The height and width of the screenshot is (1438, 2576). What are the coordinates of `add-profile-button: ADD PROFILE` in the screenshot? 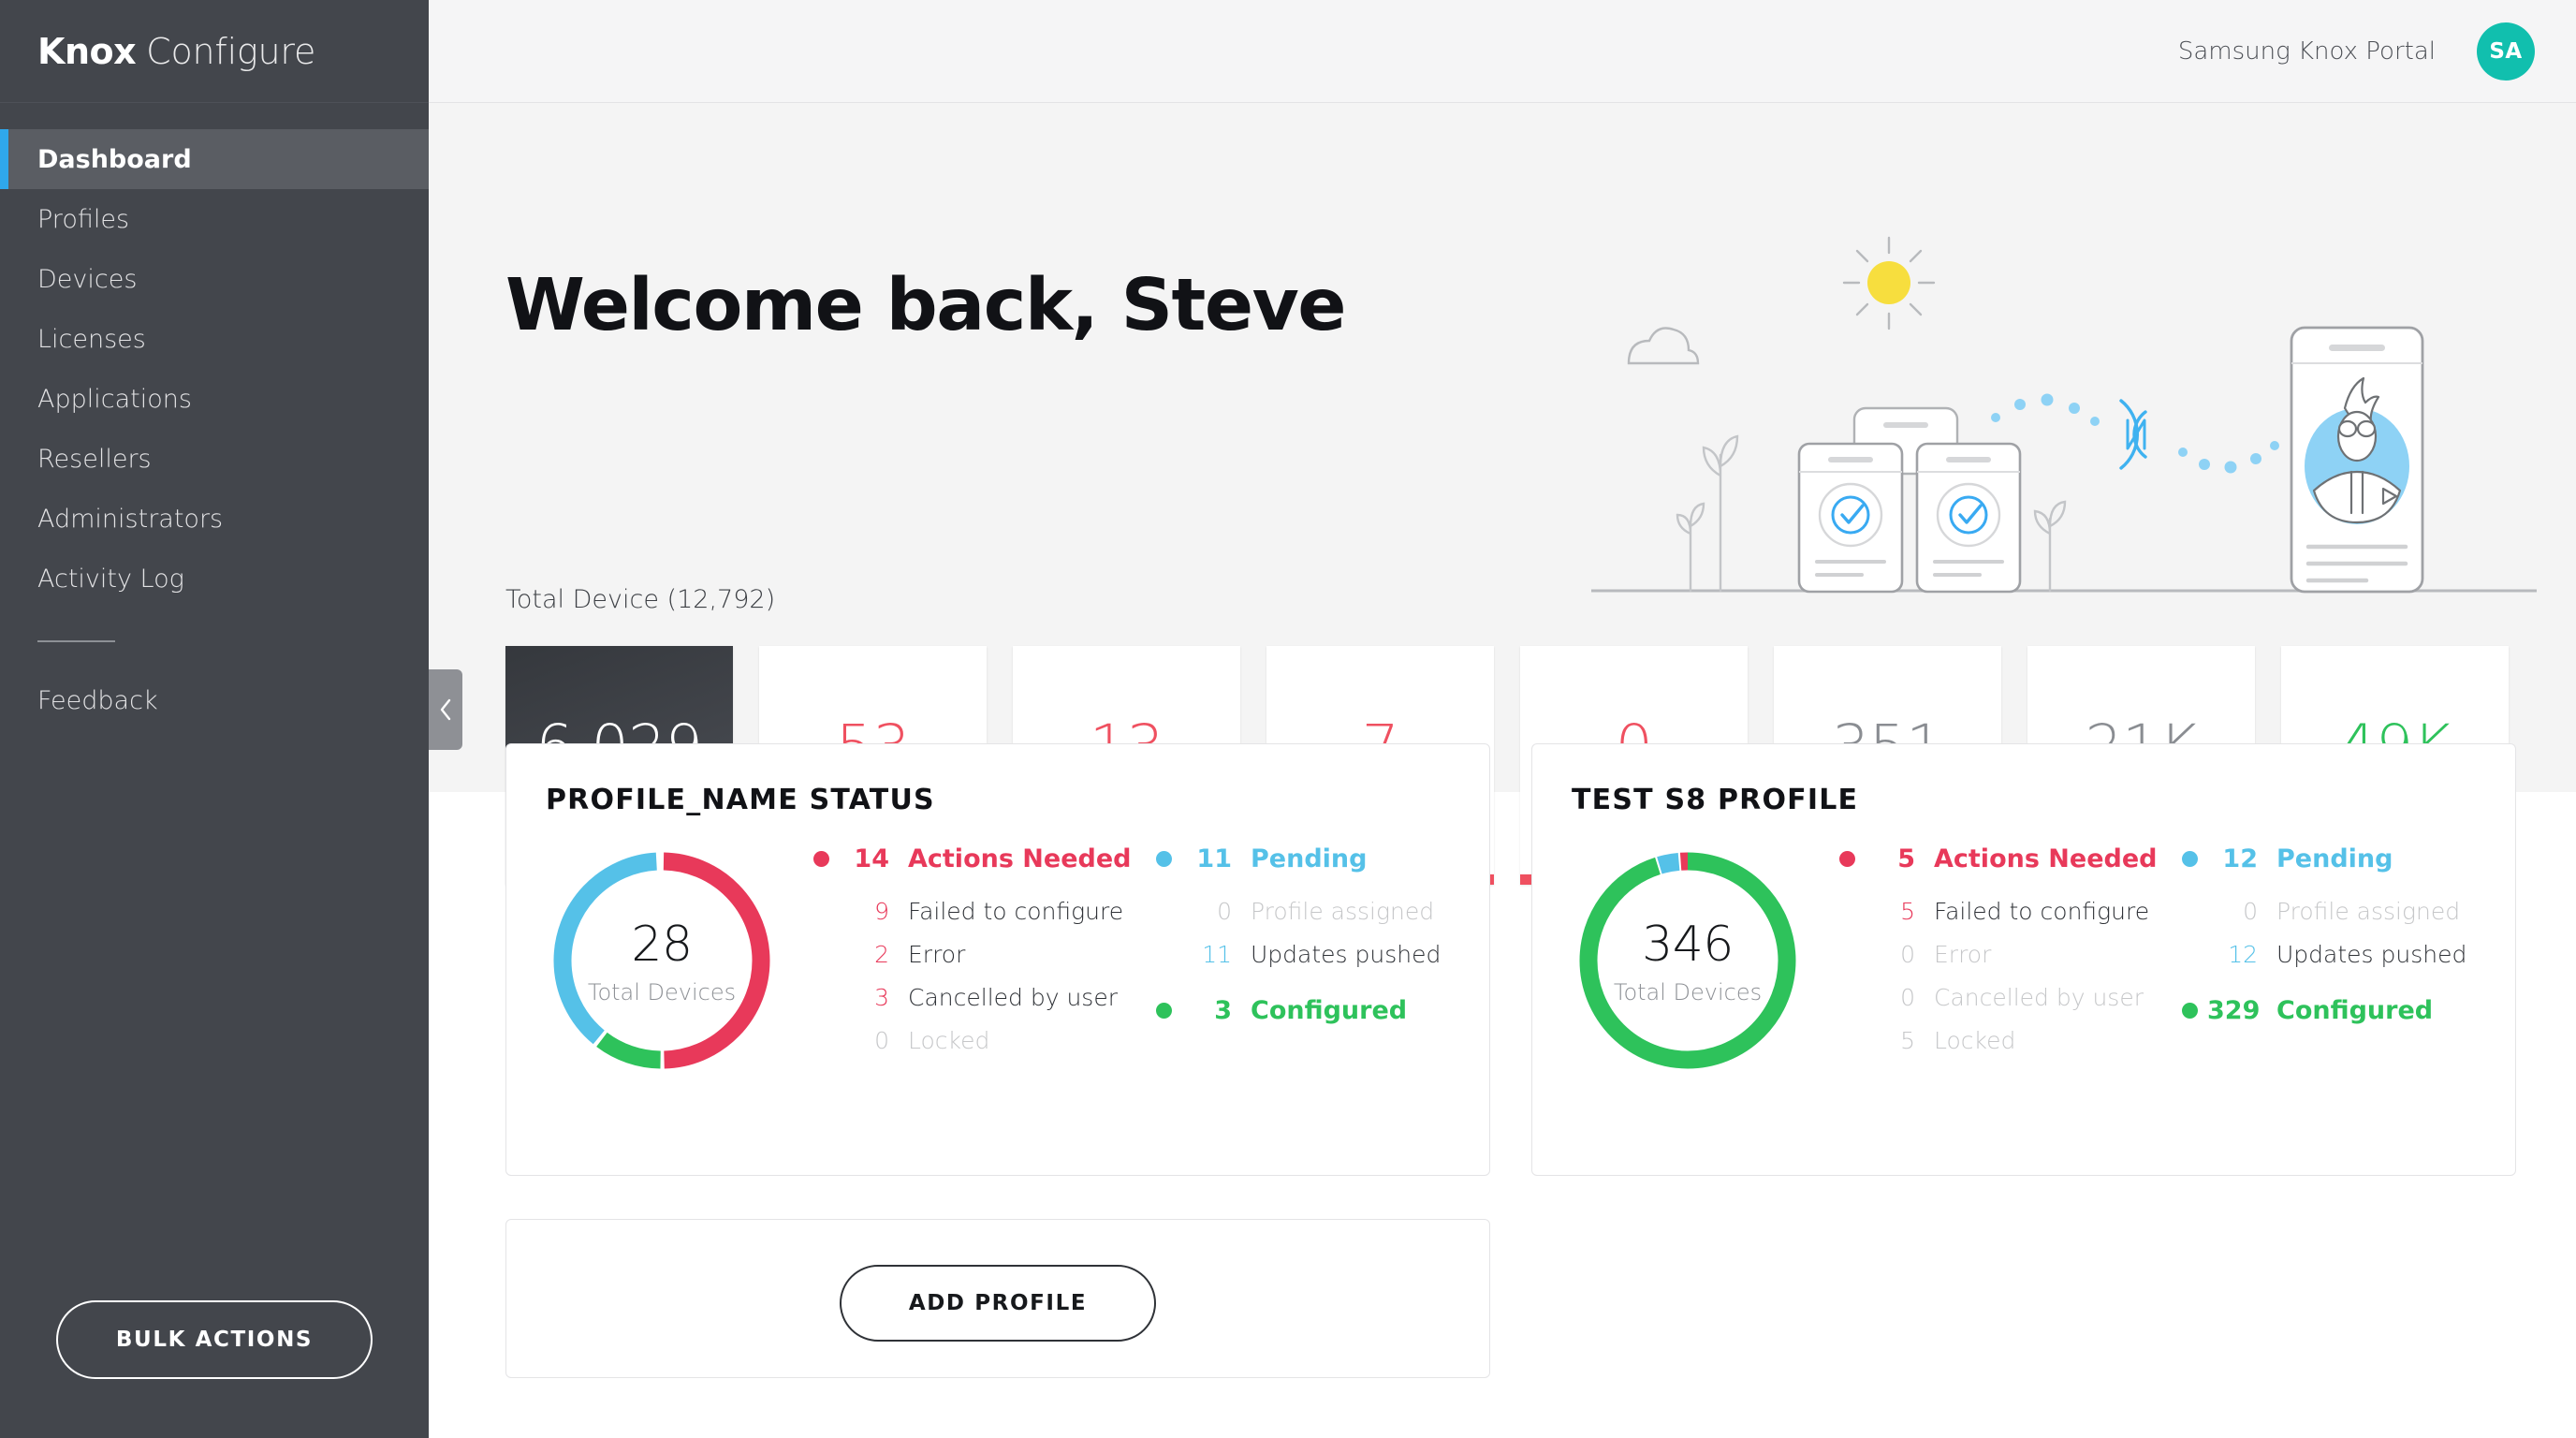 It's located at (998, 1303).